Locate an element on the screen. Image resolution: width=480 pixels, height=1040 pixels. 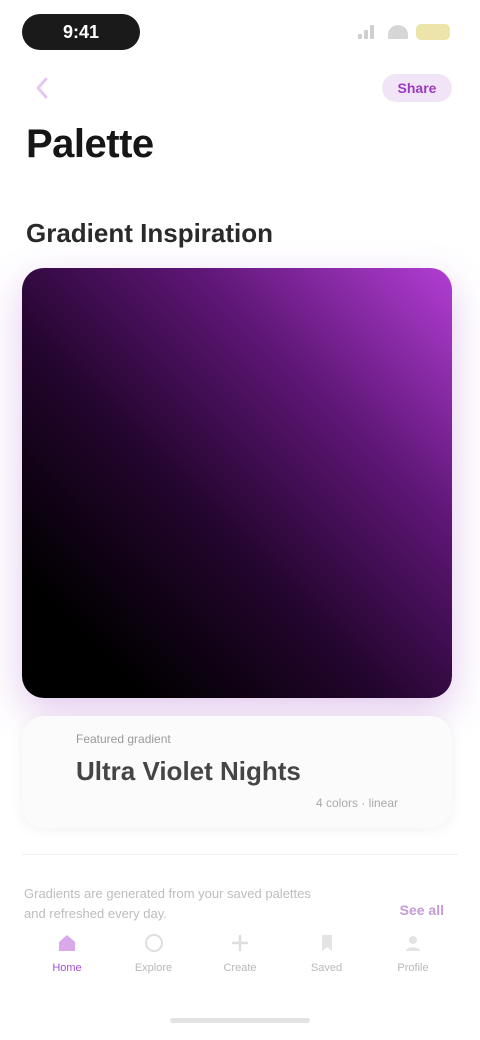
user-icon is located at coordinates (413, 943).